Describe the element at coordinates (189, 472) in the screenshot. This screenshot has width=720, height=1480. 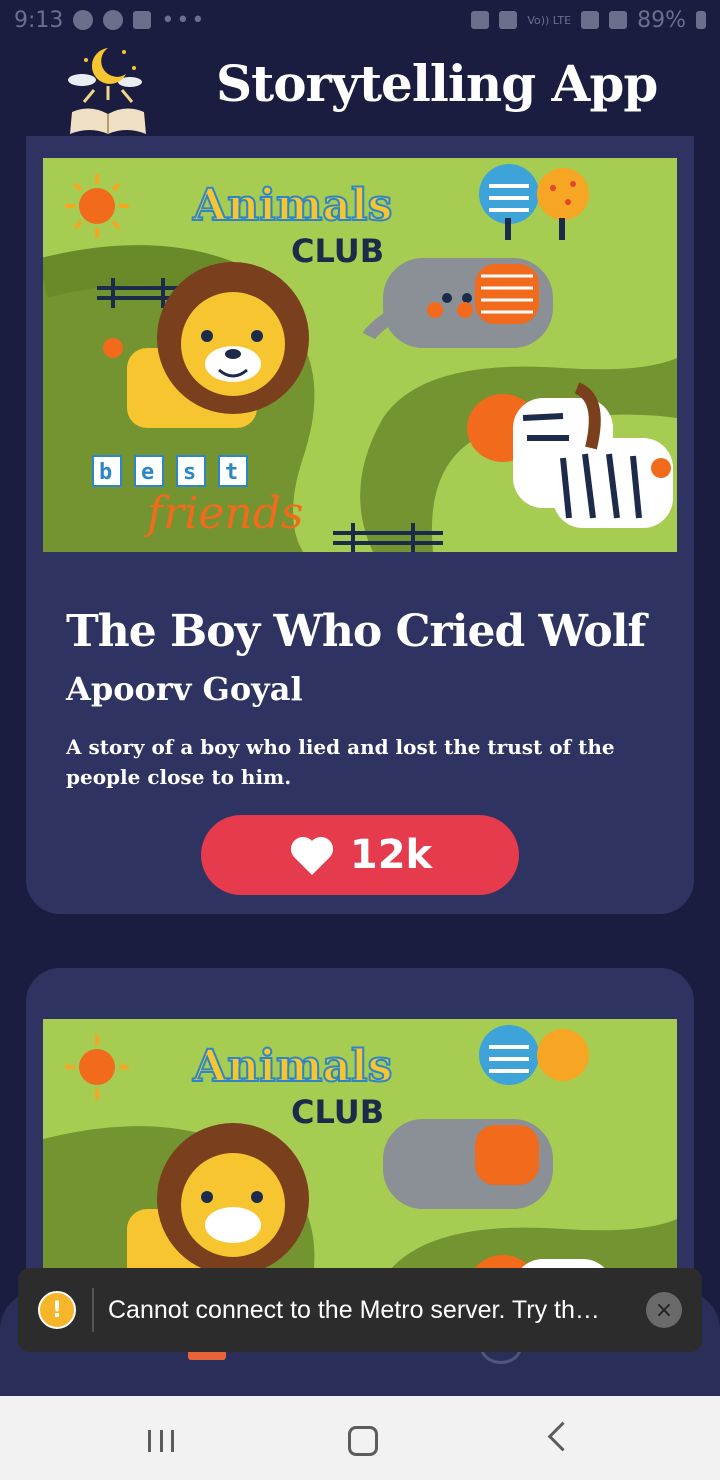
I see `cover-tag-letter: s` at that location.